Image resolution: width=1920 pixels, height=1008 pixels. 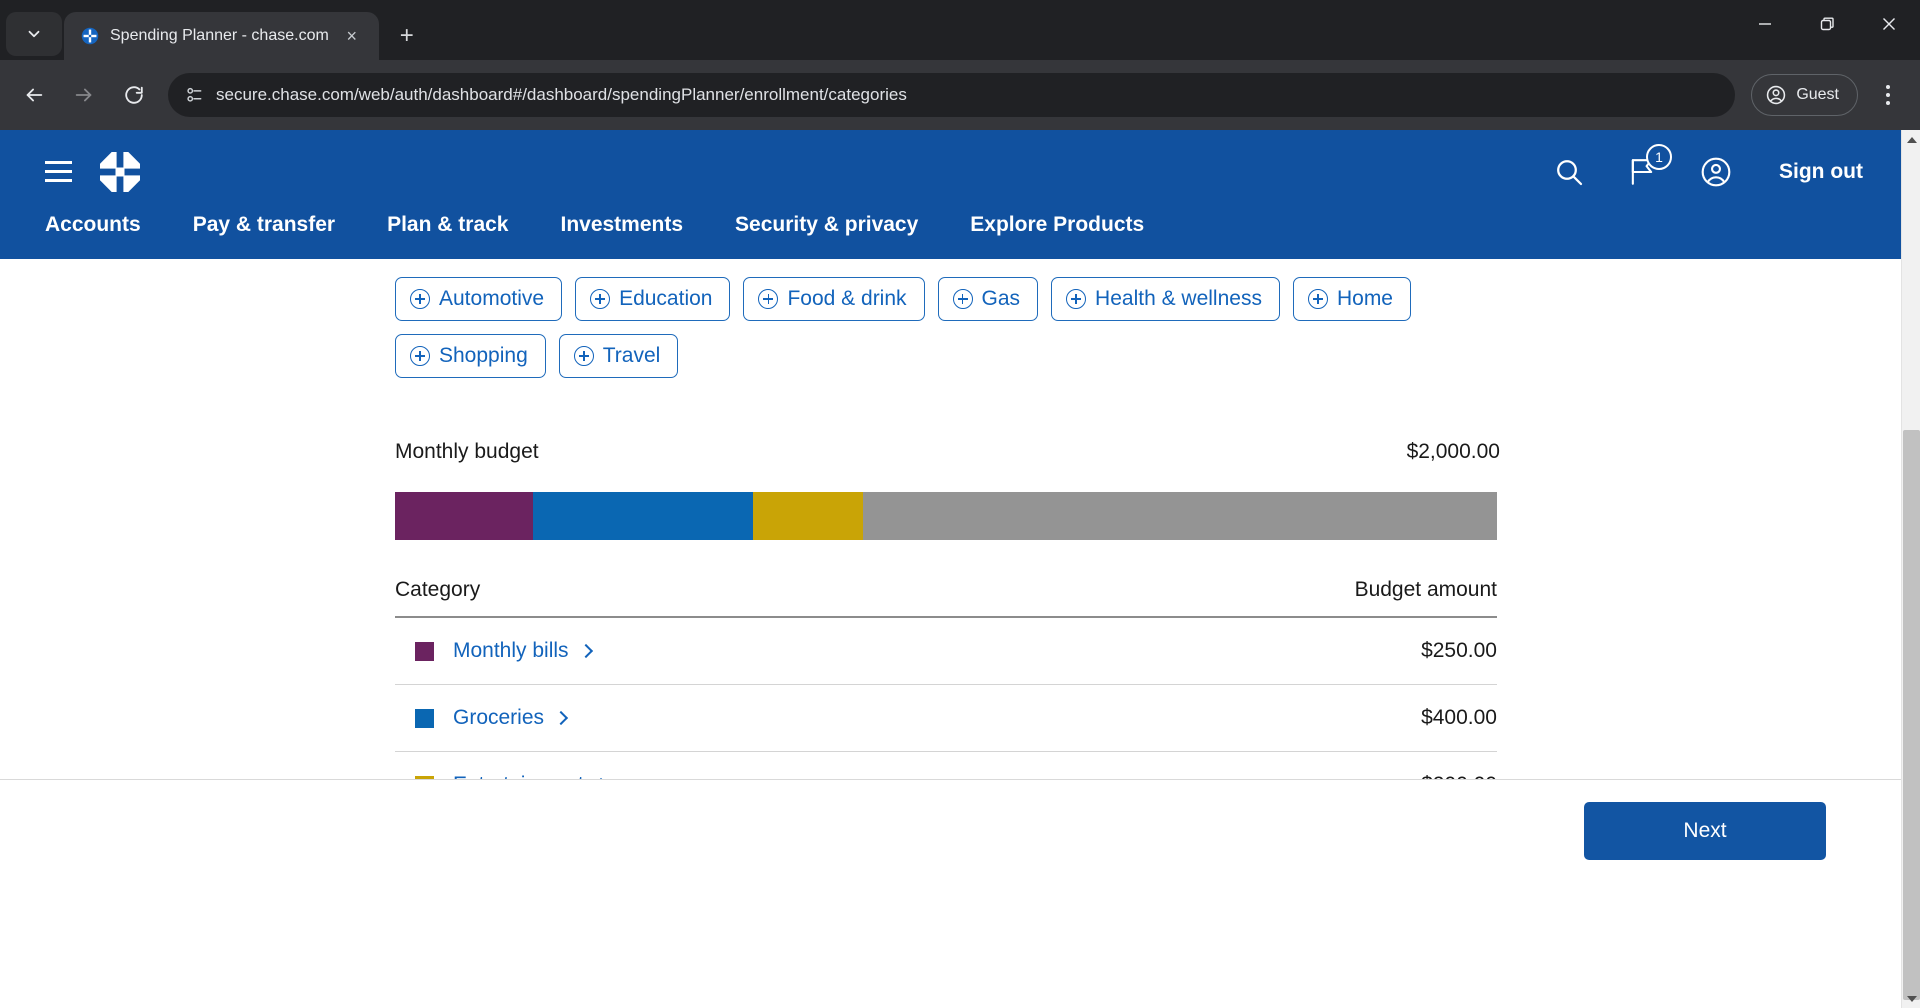 I want to click on chip-label: Automotive, so click(x=492, y=298).